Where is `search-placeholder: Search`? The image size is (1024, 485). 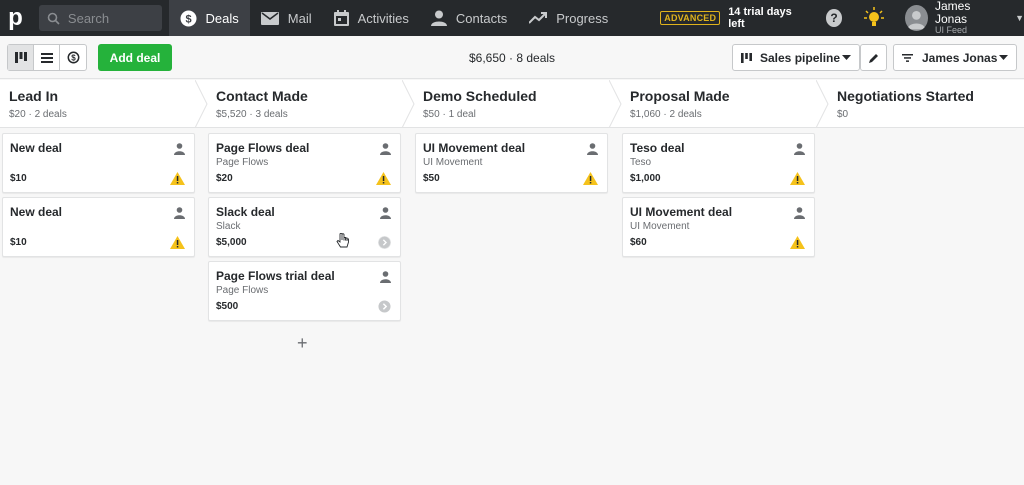
search-placeholder: Search is located at coordinates (88, 18).